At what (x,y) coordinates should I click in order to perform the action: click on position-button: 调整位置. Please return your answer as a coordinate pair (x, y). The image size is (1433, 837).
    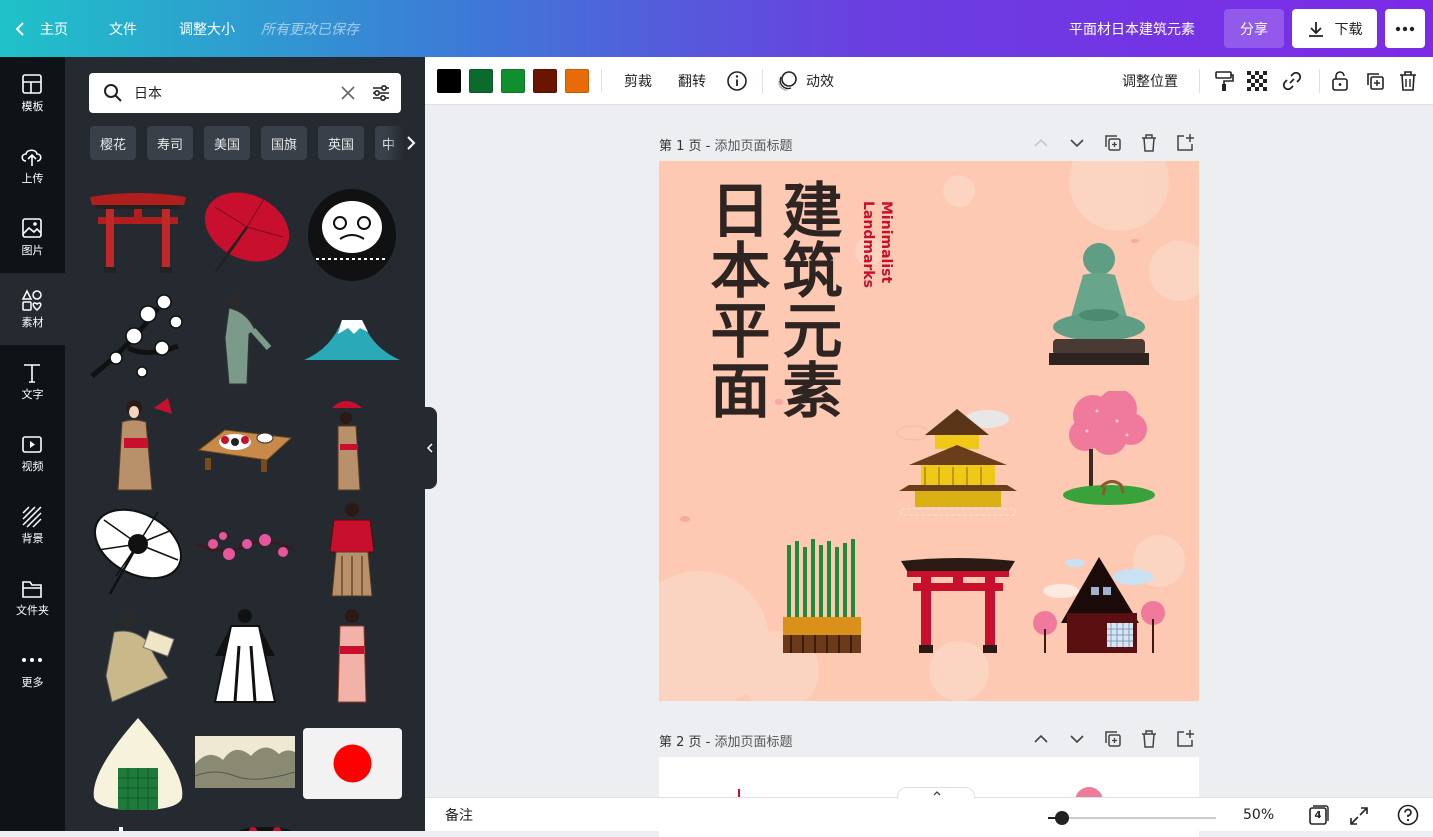
    Looking at the image, I should click on (1150, 81).